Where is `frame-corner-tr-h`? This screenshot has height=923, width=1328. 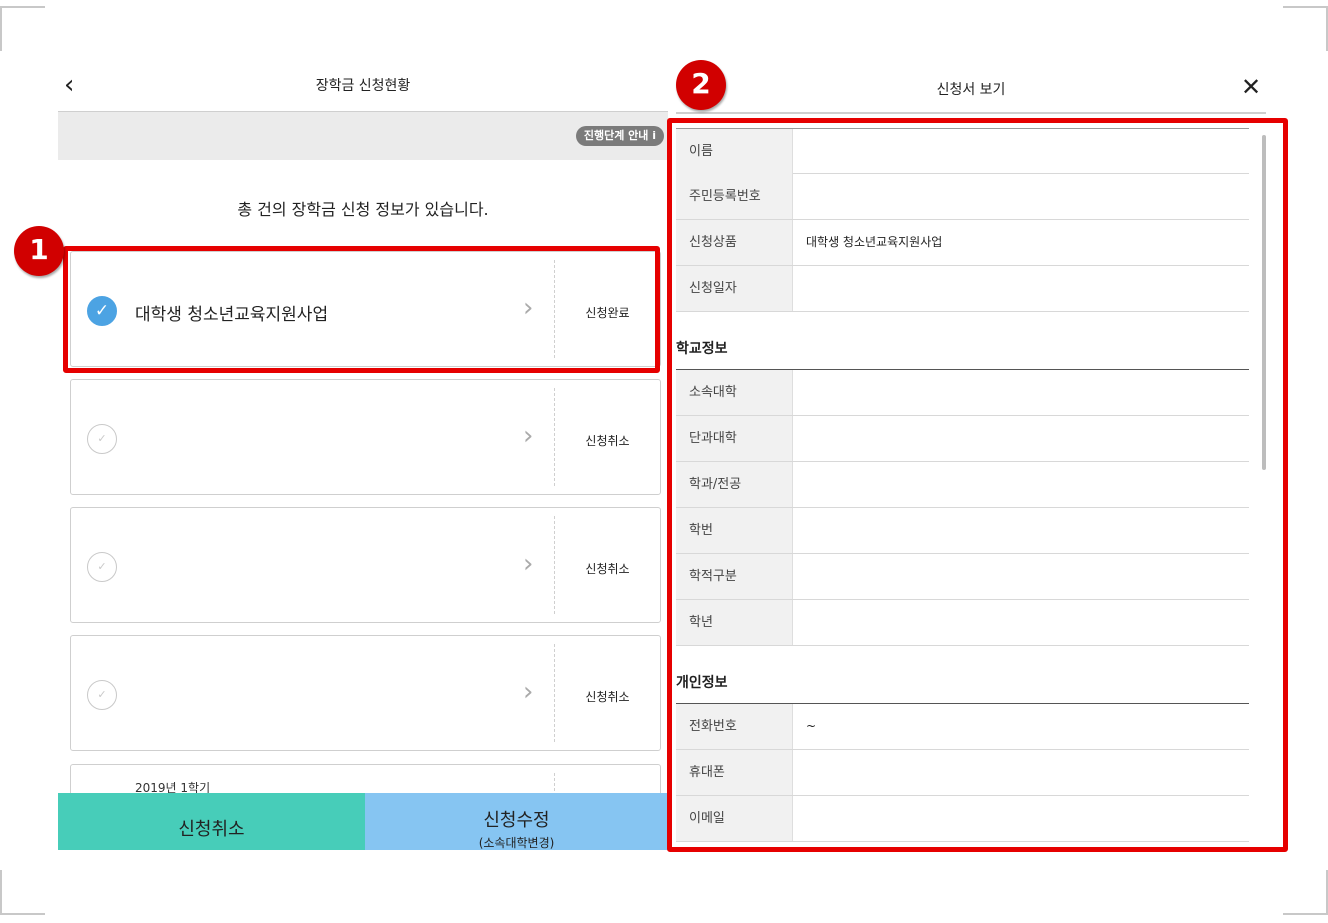 frame-corner-tr-h is located at coordinates (1305, 7).